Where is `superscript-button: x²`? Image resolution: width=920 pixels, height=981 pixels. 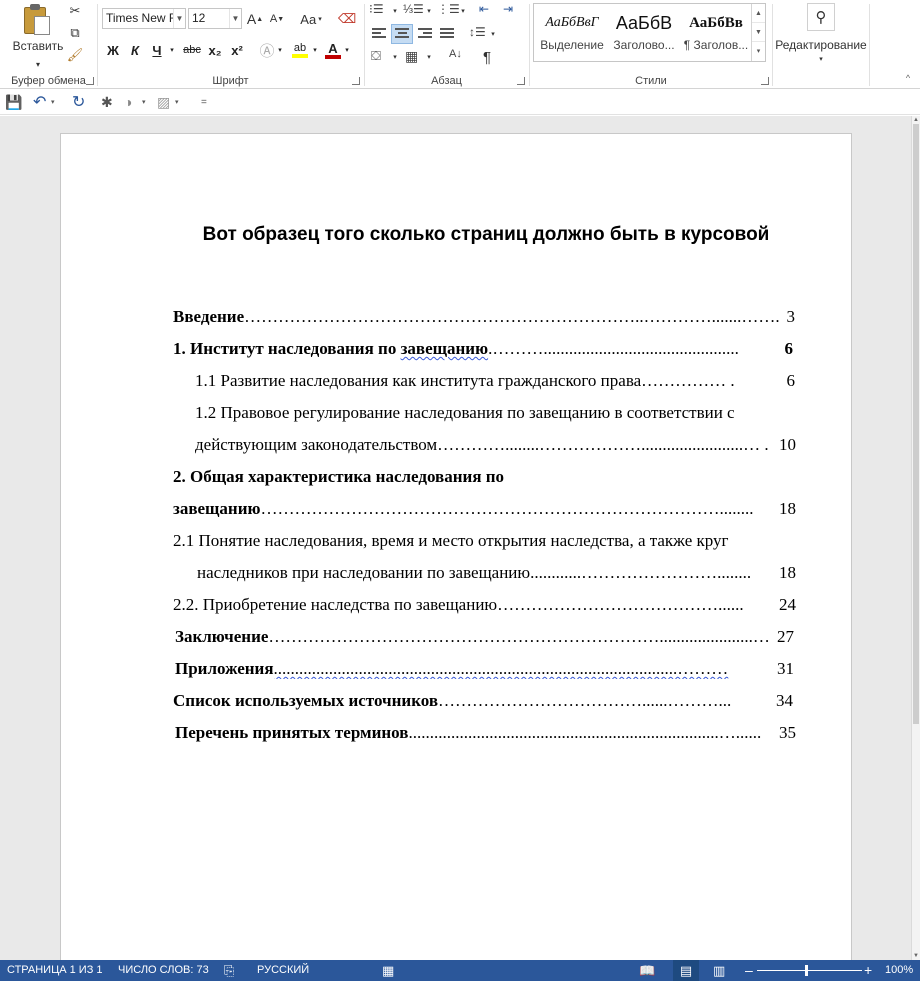 superscript-button: x² is located at coordinates (237, 50).